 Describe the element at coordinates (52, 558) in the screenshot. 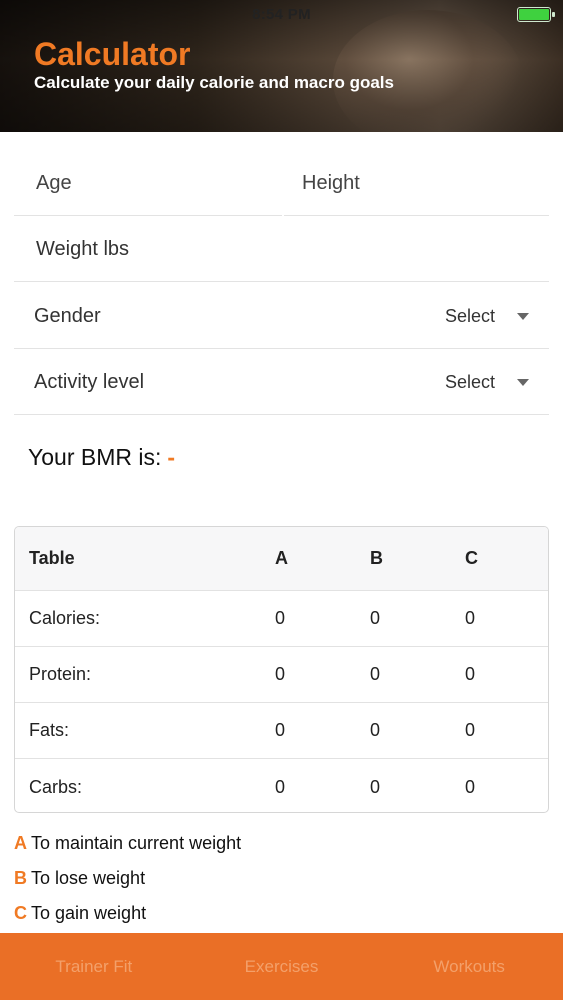

I see `table-header: Table` at that location.